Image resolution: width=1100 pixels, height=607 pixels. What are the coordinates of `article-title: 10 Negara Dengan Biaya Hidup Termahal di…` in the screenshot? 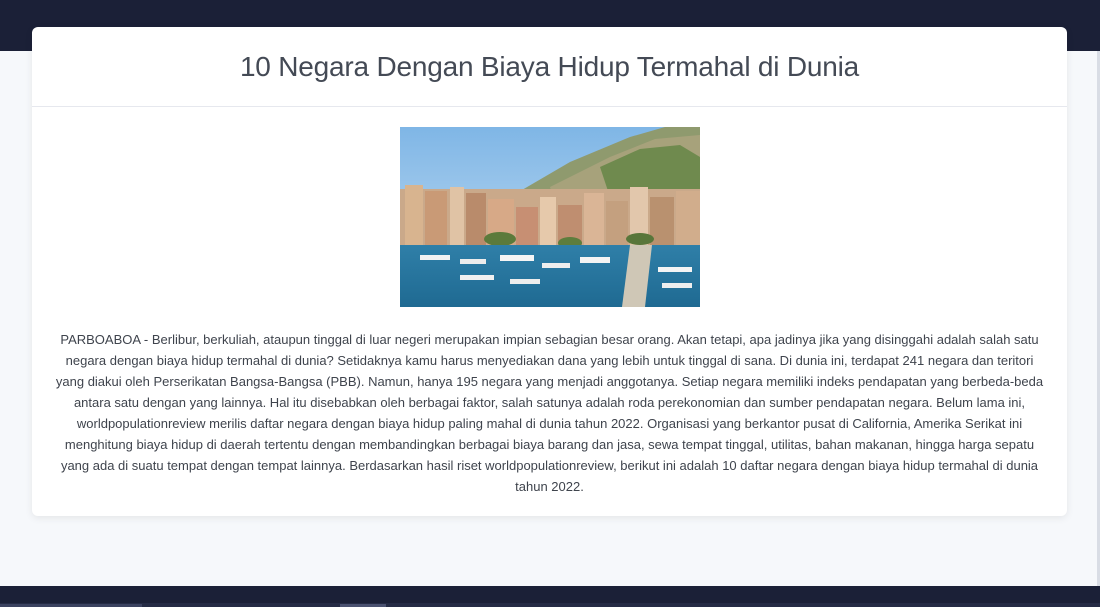 It's located at (549, 66).